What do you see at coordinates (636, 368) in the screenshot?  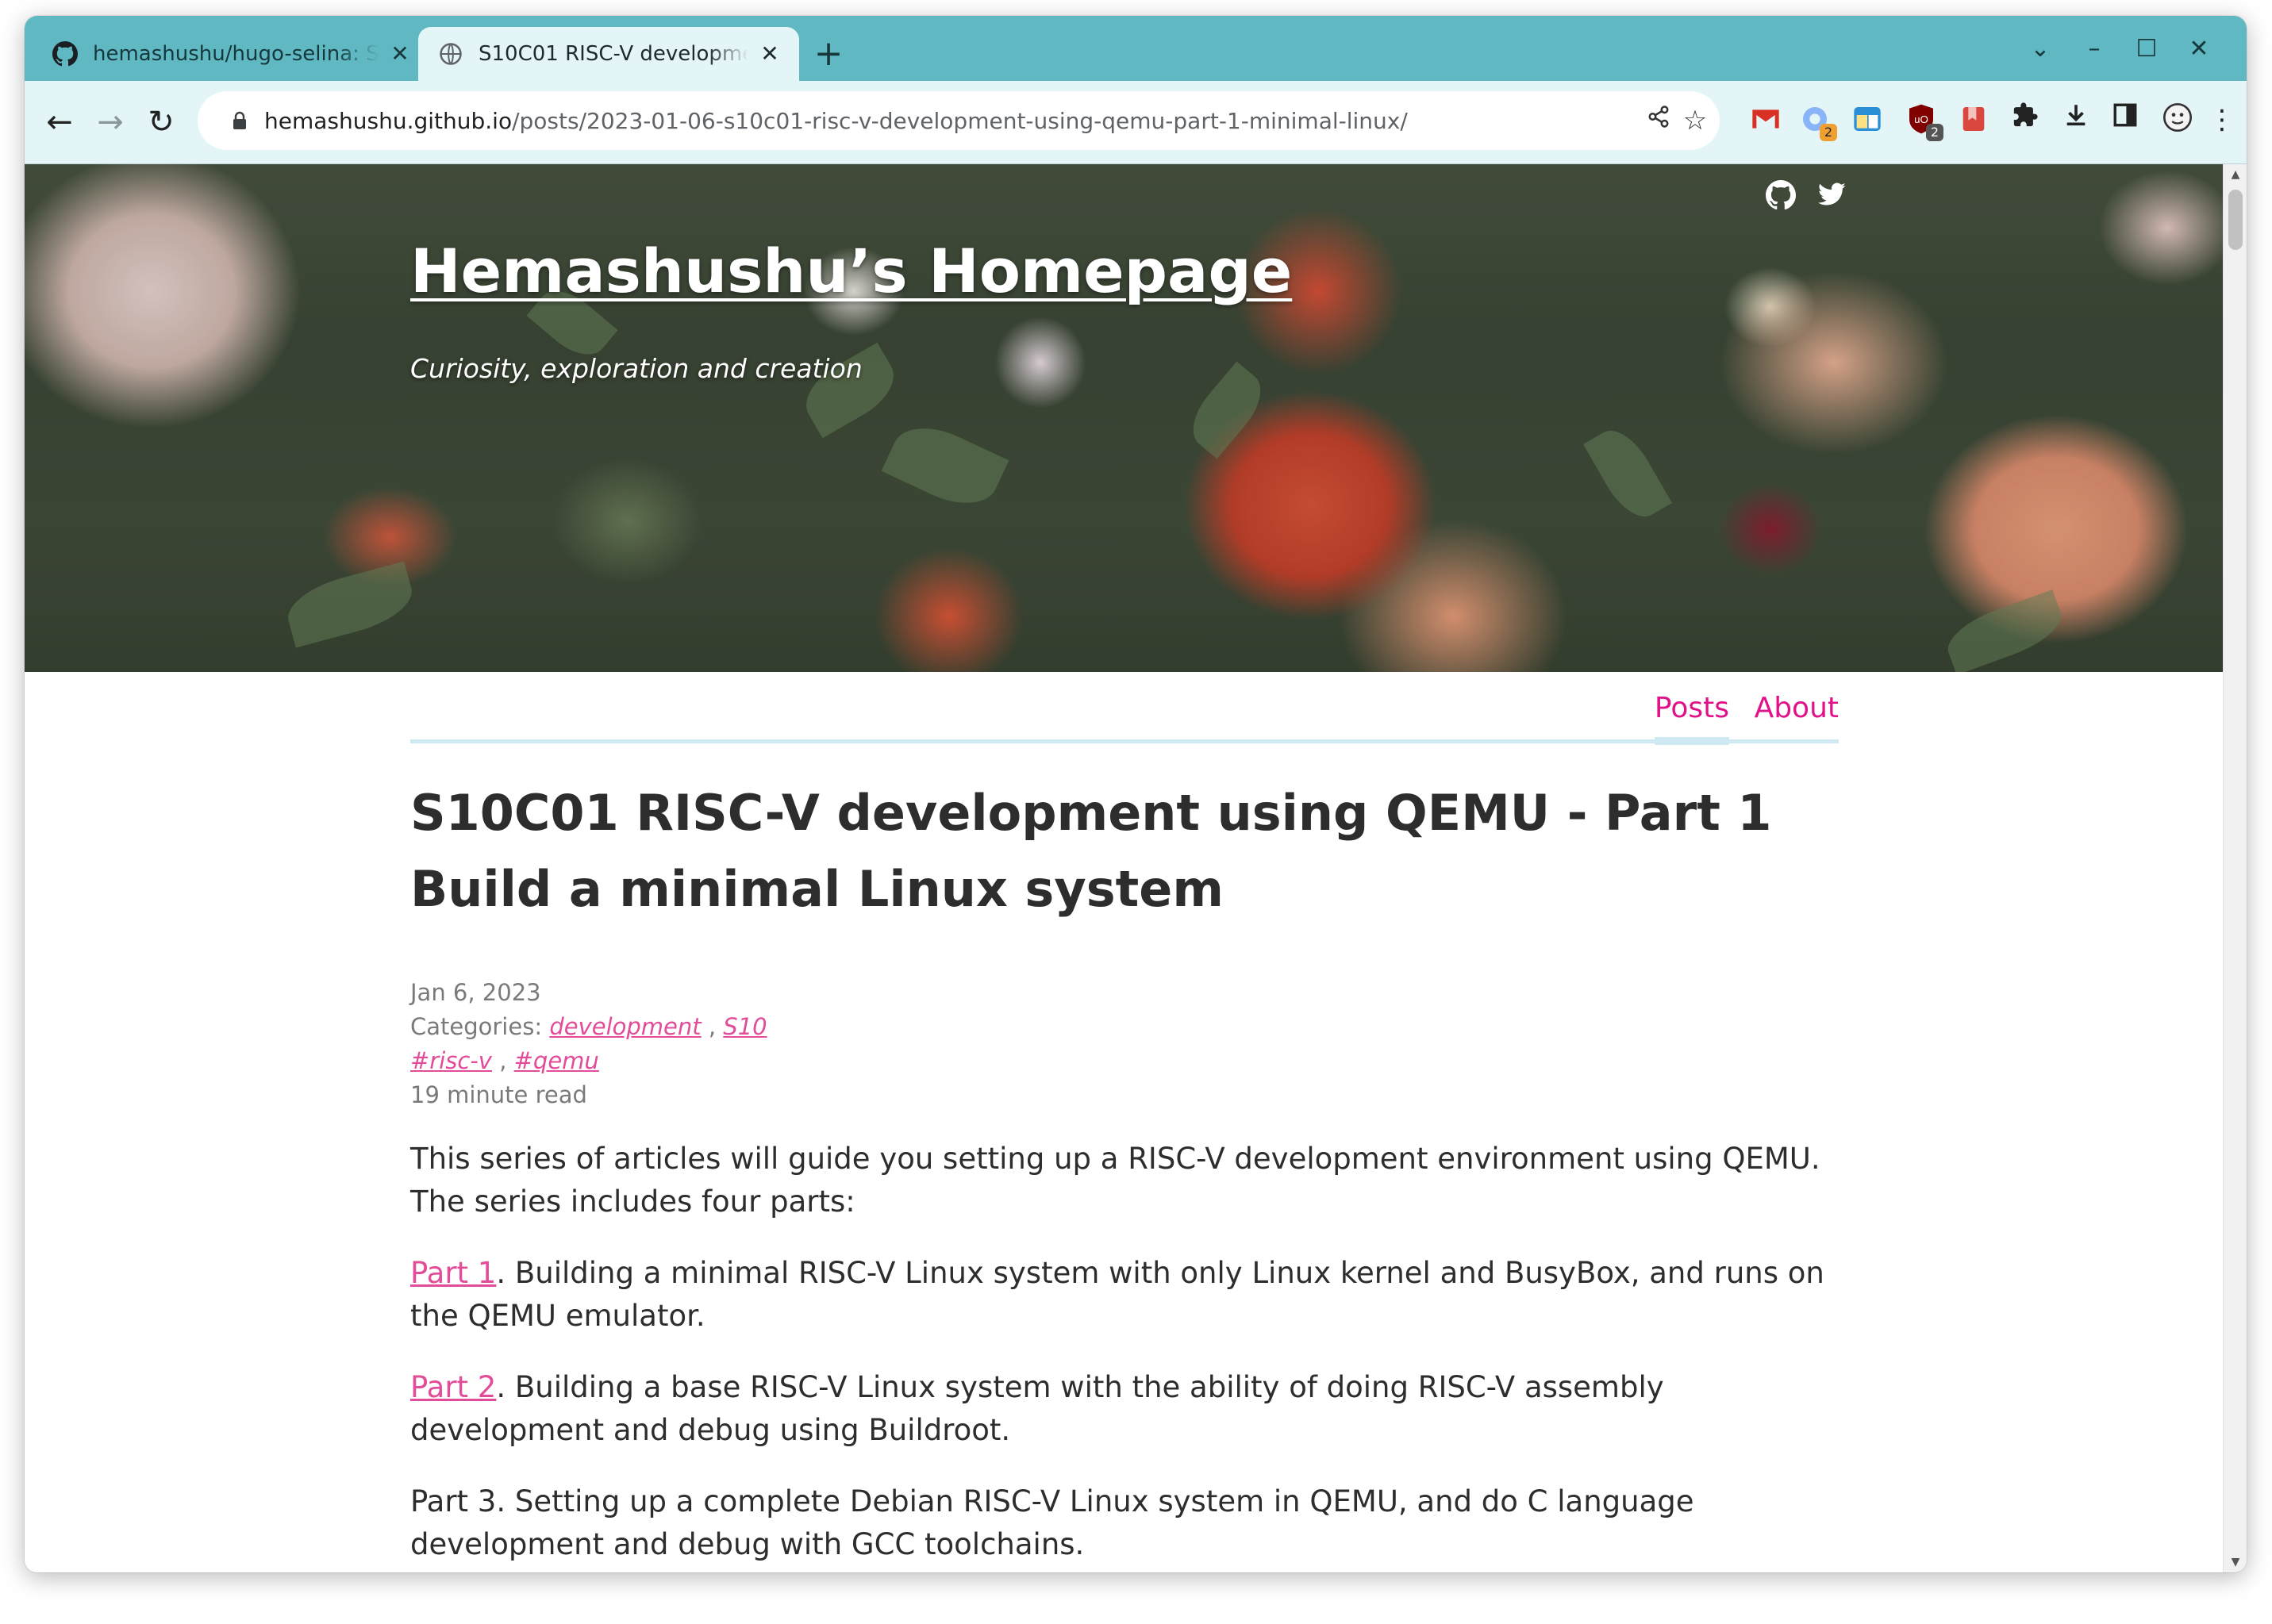 I see `site-tagline: Curiosity, exploration and creation` at bounding box center [636, 368].